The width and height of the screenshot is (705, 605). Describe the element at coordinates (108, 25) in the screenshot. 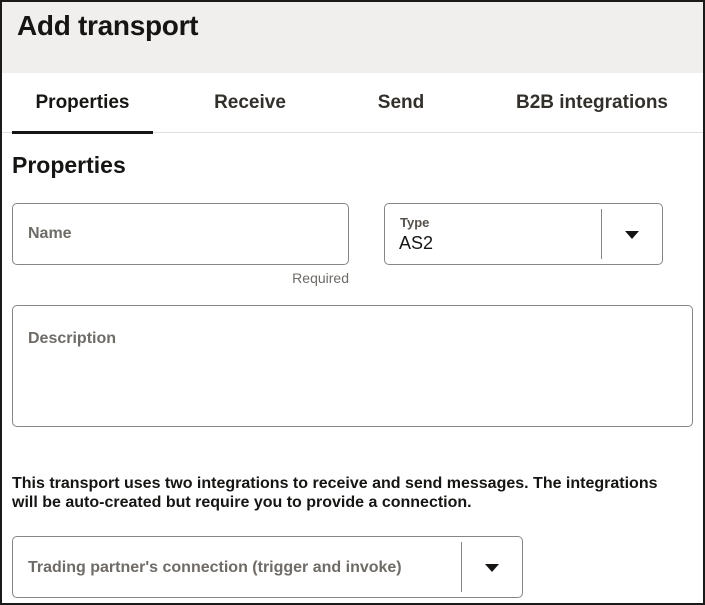

I see `dialog-title: Add transport` at that location.